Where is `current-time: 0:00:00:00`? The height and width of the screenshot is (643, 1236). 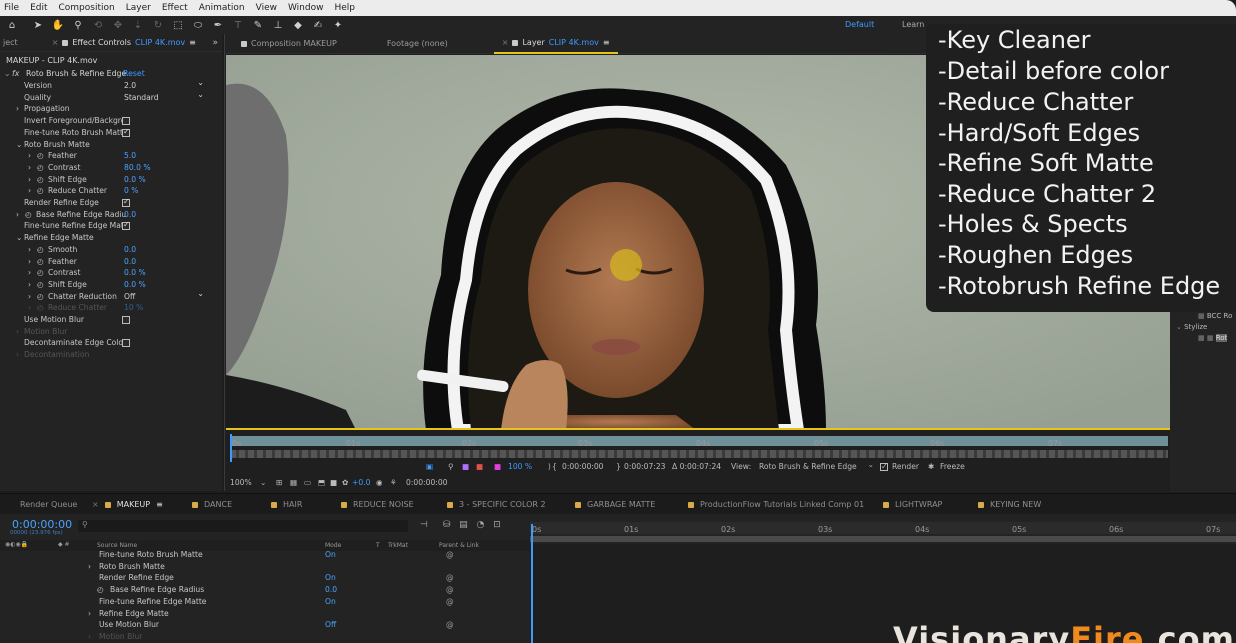
current-time: 0:00:00:00 is located at coordinates (427, 482).